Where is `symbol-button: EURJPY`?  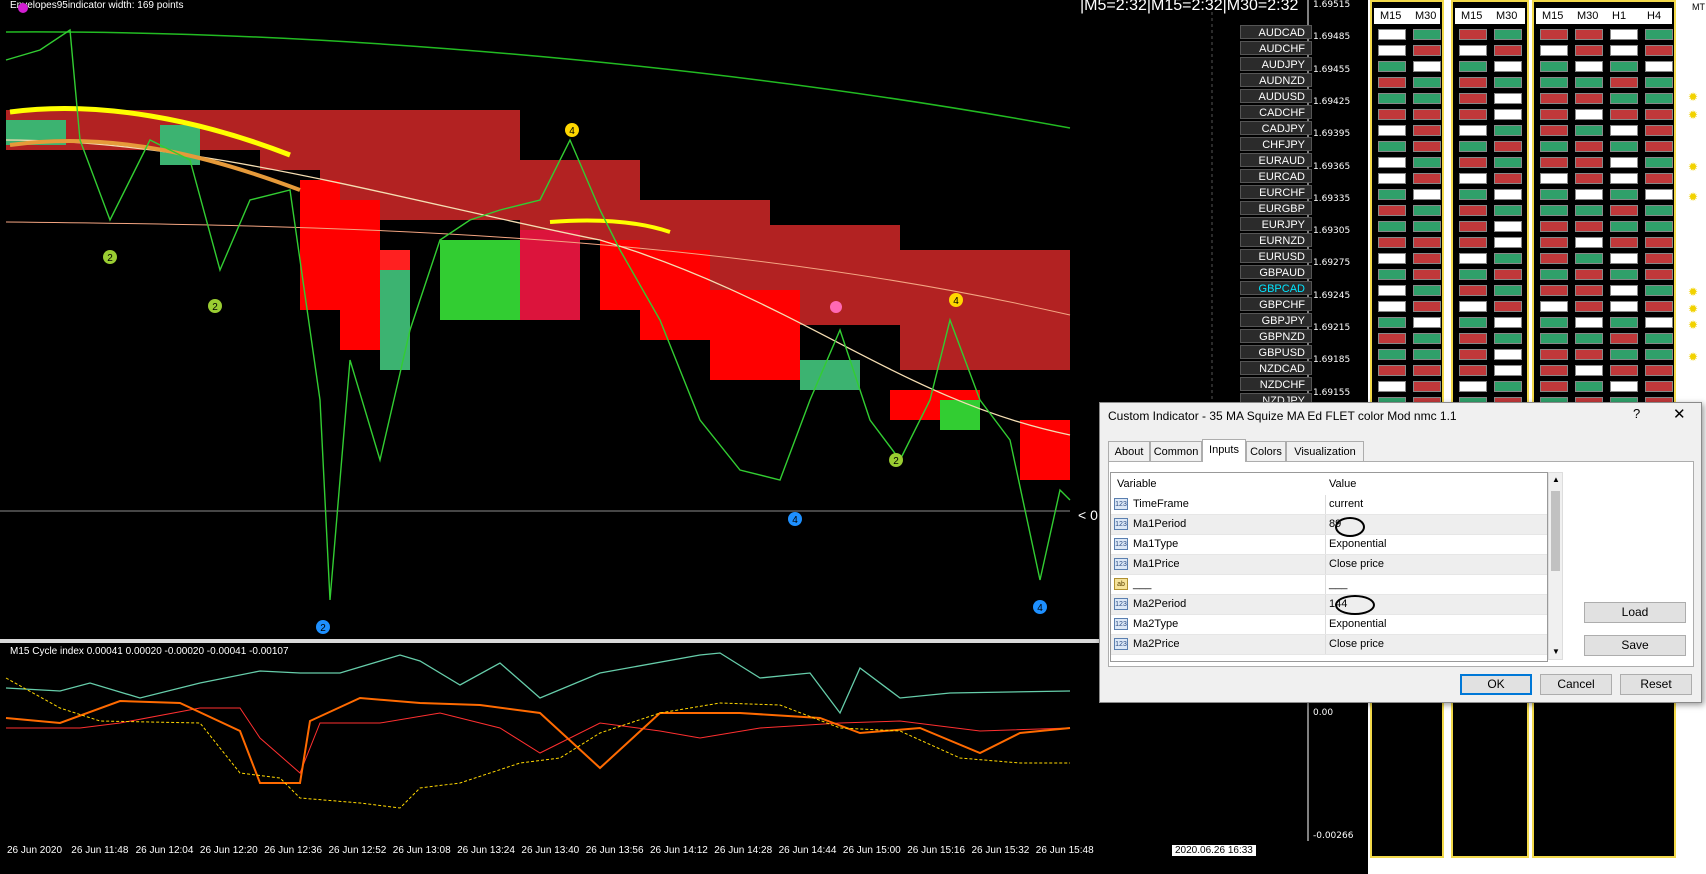 symbol-button: EURJPY is located at coordinates (1276, 224).